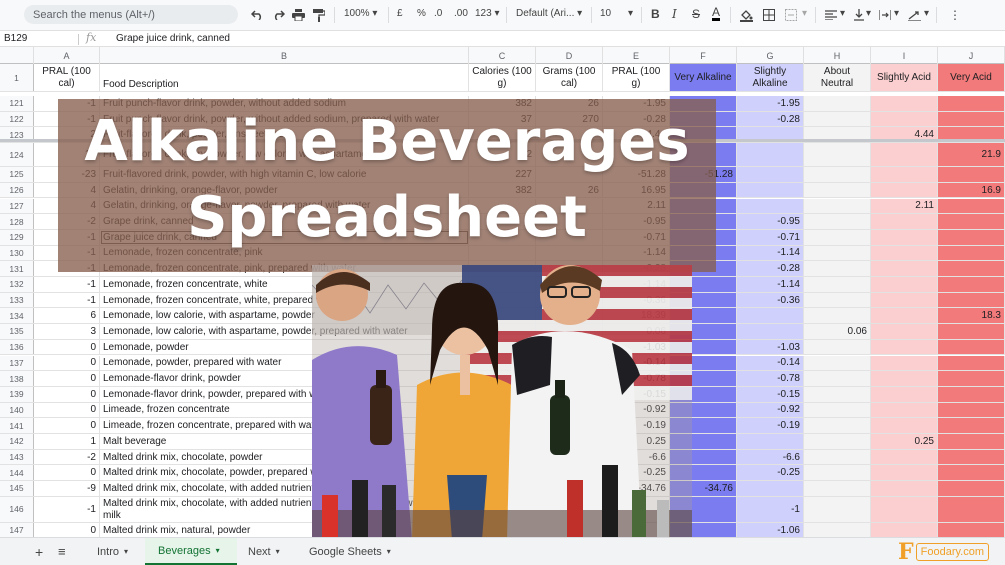 This screenshot has width=1005, height=565. Describe the element at coordinates (17, 300) in the screenshot. I see `row-number: 133` at that location.